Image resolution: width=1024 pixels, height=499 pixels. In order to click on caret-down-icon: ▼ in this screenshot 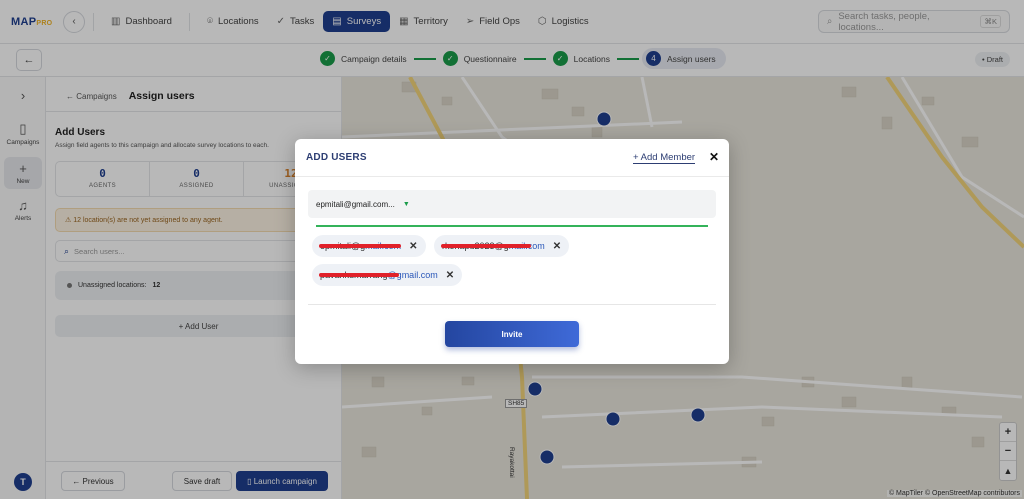, I will do `click(406, 204)`.